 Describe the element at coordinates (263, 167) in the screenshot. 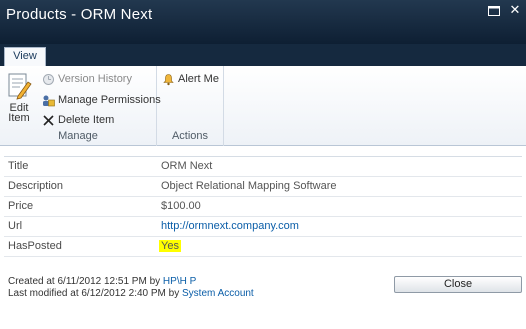

I see `field-row-title: Title ORM Next` at that location.